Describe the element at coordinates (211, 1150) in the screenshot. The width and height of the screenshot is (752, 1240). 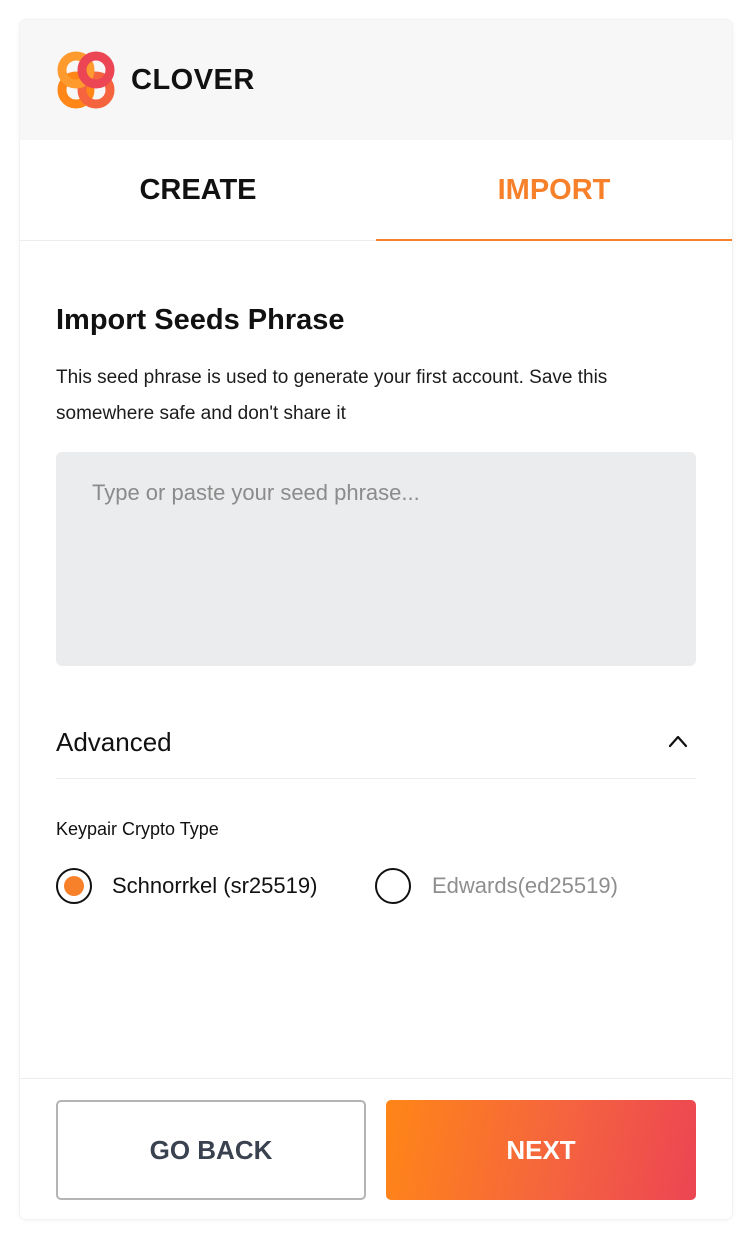
I see `go-back-button: GO BACK` at that location.